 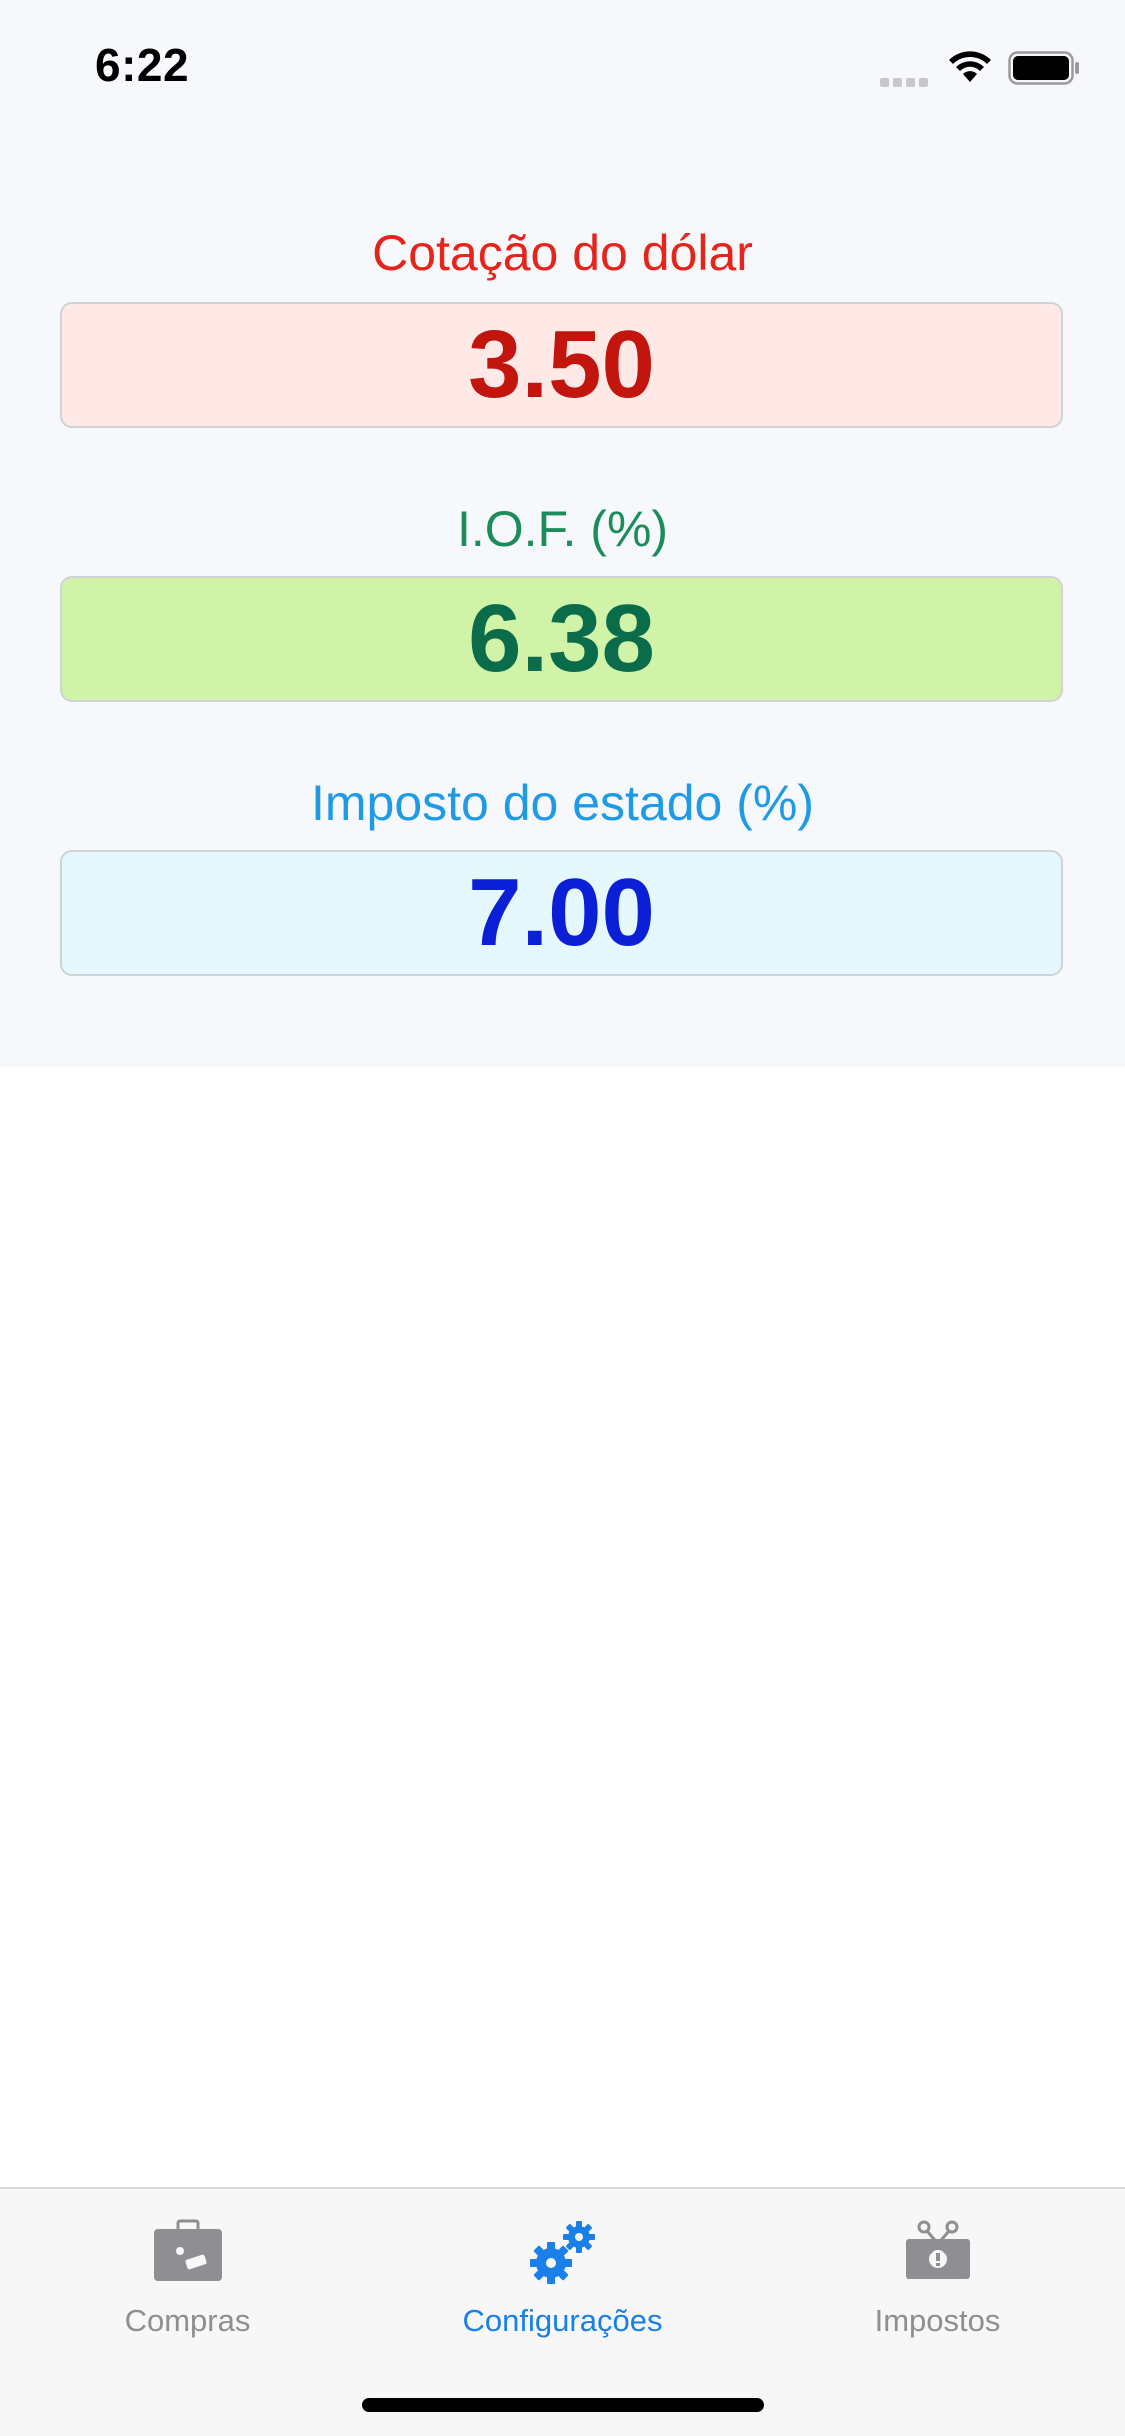 What do you see at coordinates (562, 803) in the screenshot?
I see `state-tax-label: Imposto do estado (%)` at bounding box center [562, 803].